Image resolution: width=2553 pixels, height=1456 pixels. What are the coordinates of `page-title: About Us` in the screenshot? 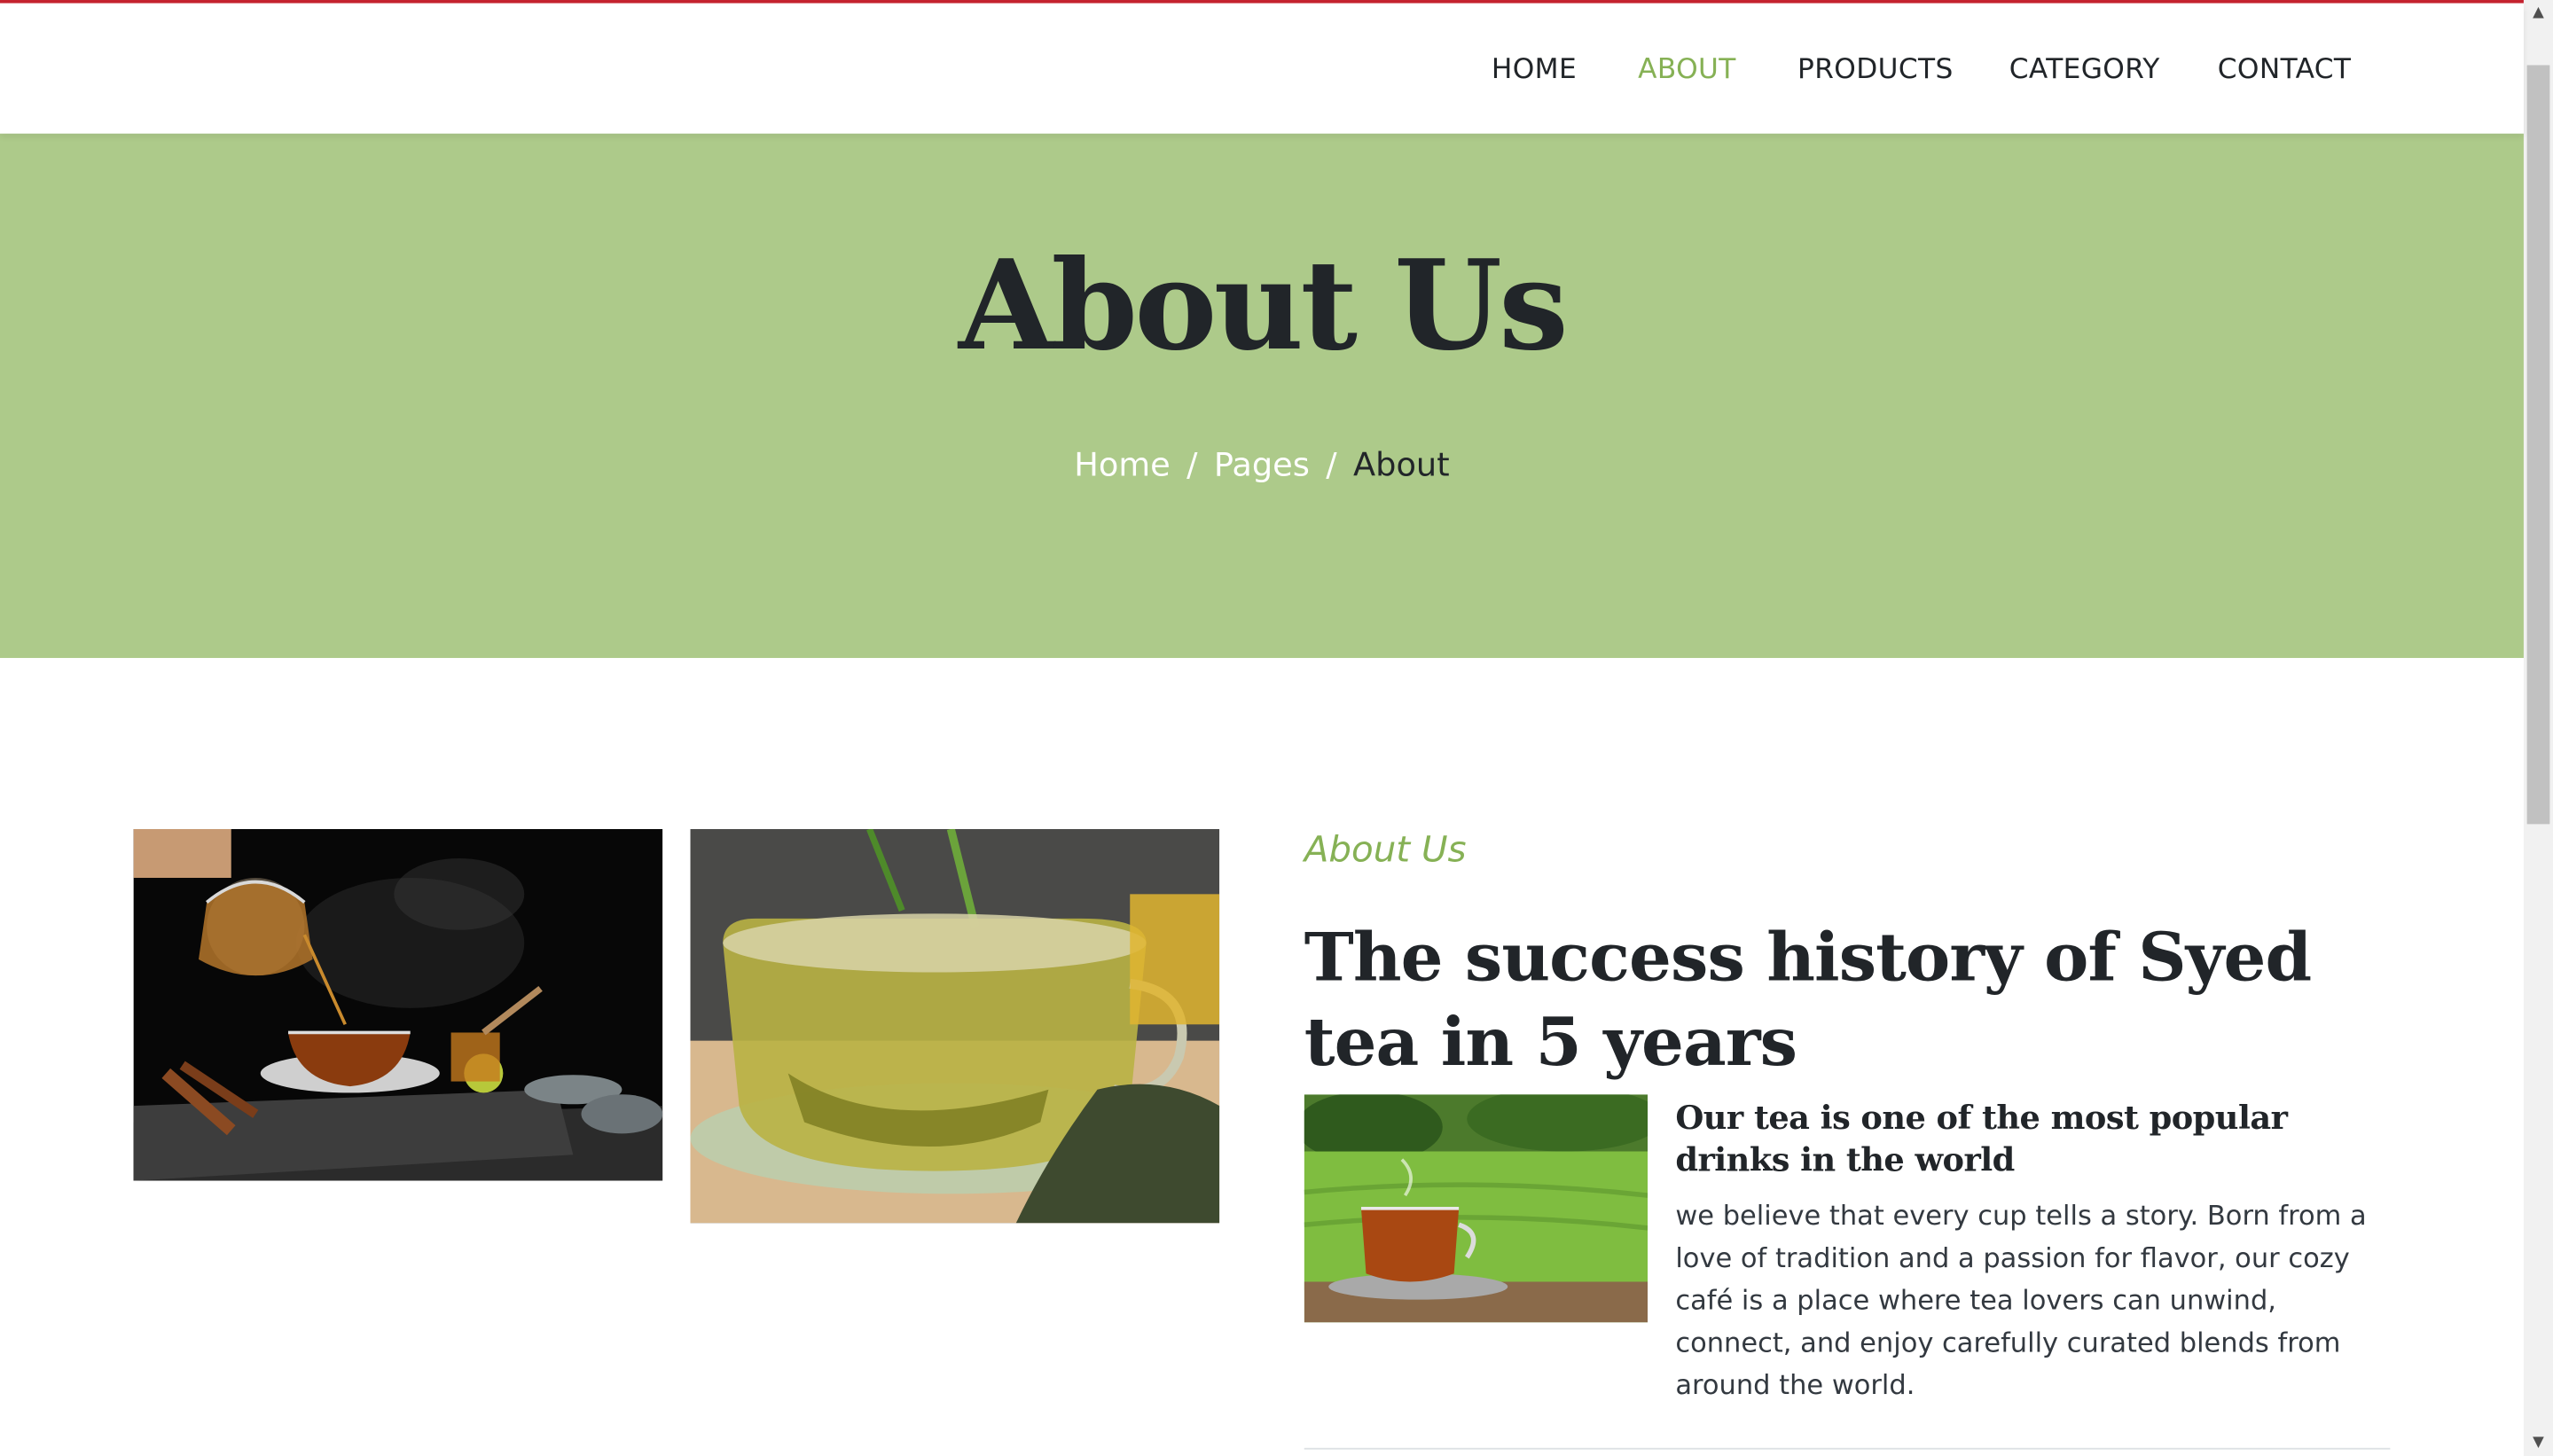 It's located at (1263, 305).